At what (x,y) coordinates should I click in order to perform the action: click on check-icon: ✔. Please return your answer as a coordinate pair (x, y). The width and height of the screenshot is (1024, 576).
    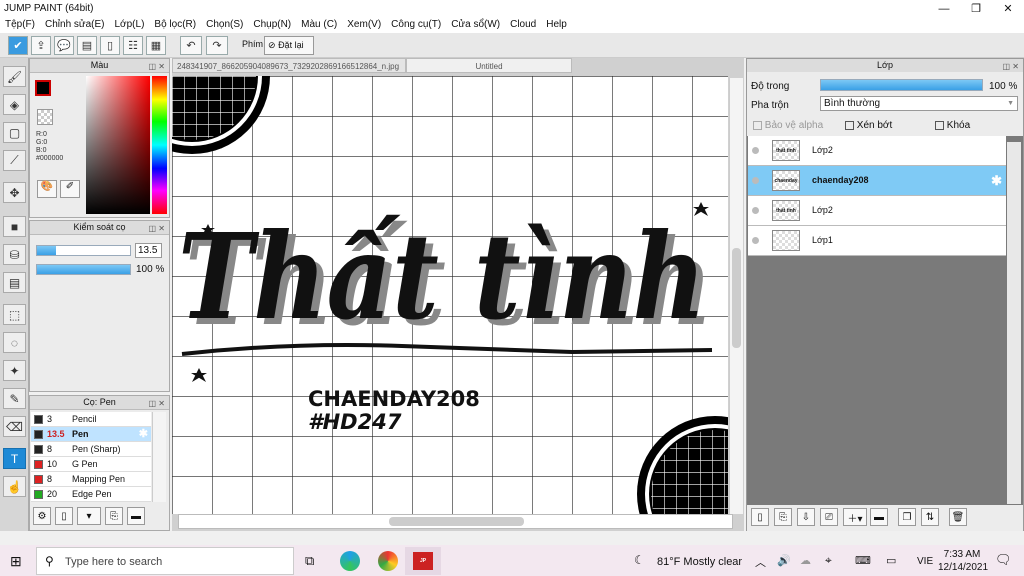
    Looking at the image, I should click on (18, 45).